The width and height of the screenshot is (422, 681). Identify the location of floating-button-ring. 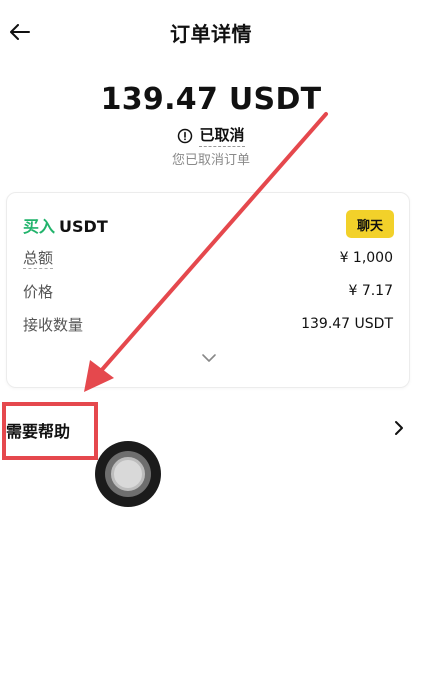
(128, 474).